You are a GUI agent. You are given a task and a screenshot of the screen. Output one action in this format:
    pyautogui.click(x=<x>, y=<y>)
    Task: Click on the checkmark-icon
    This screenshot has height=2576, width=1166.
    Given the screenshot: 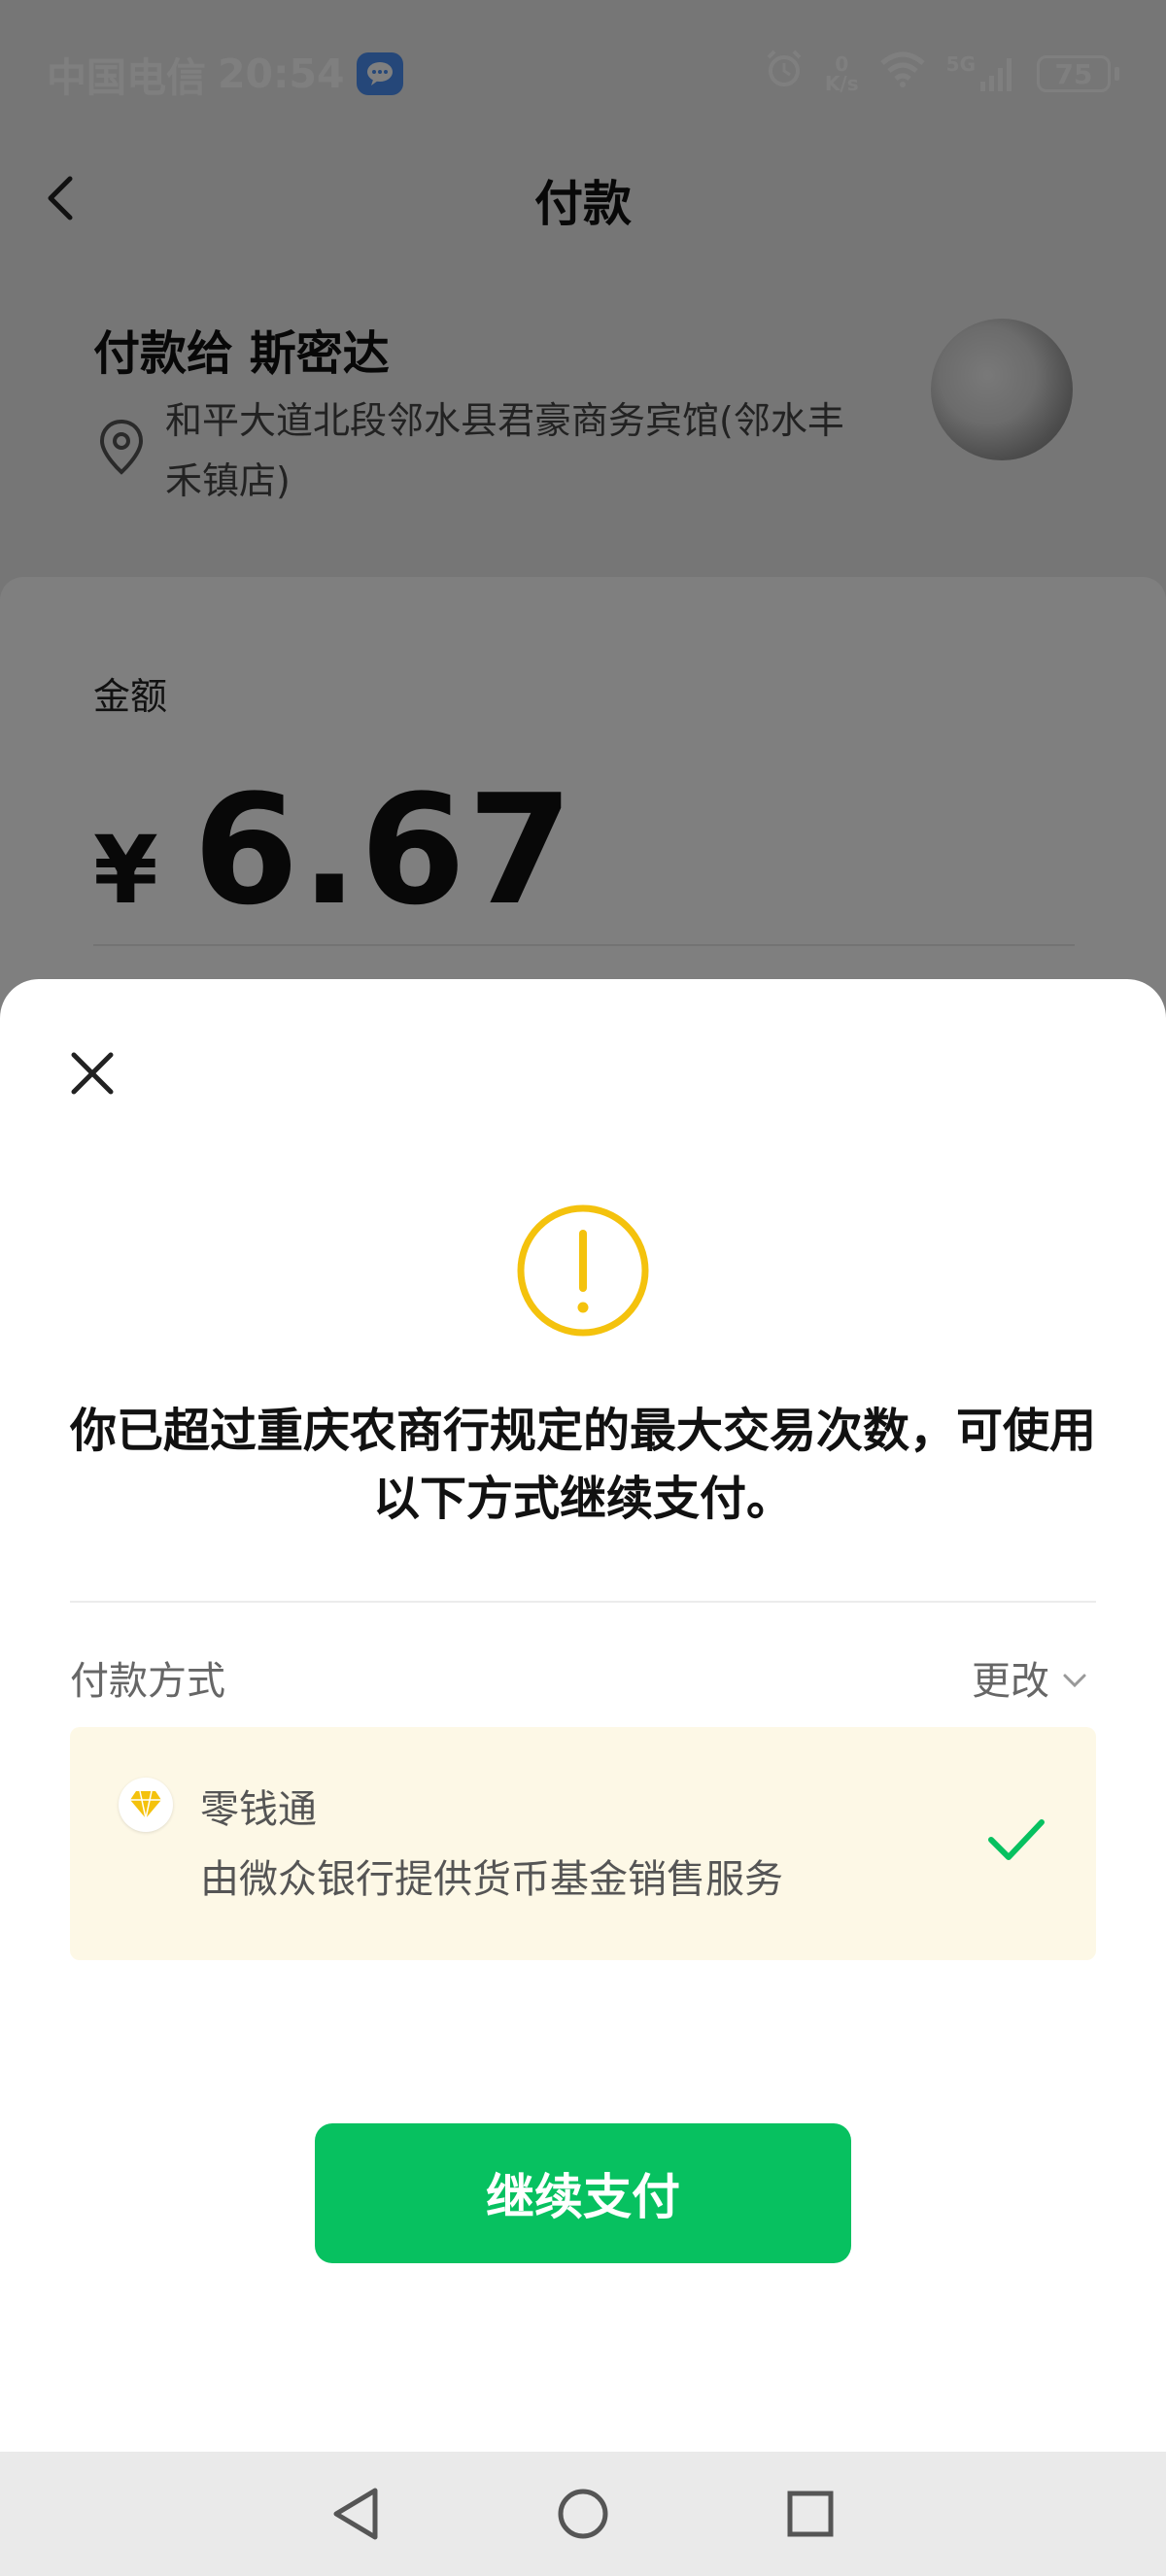 What is the action you would take?
    pyautogui.click(x=1016, y=1840)
    